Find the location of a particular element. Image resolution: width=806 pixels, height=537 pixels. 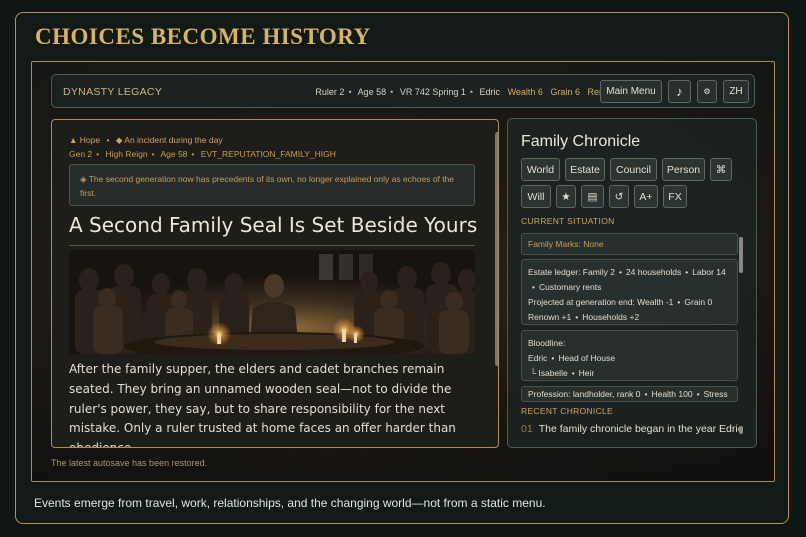

autosave-status: The latest autosave has been restored. is located at coordinates (129, 463).